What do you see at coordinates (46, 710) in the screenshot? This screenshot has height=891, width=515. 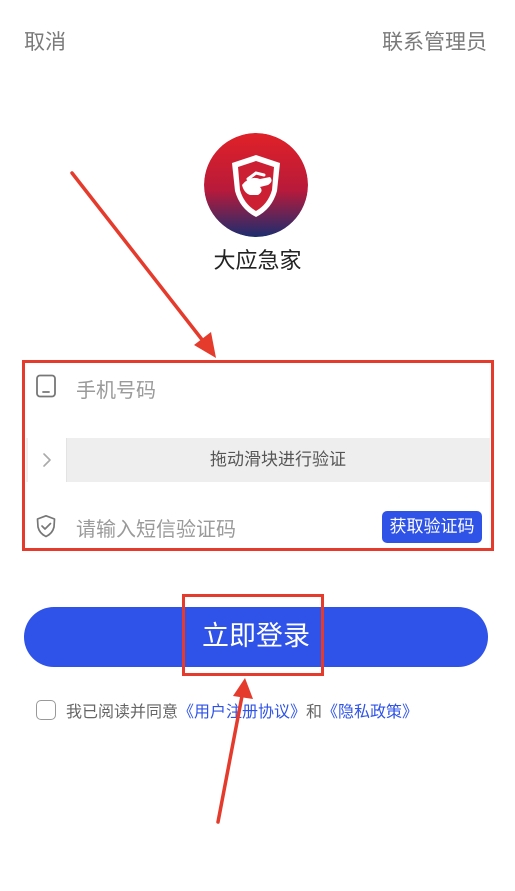 I see `agreement-checkbox` at bounding box center [46, 710].